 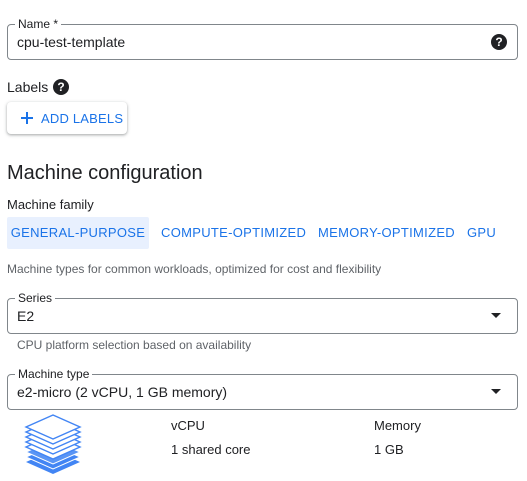 I want to click on series-select: Series E2, so click(x=262, y=312).